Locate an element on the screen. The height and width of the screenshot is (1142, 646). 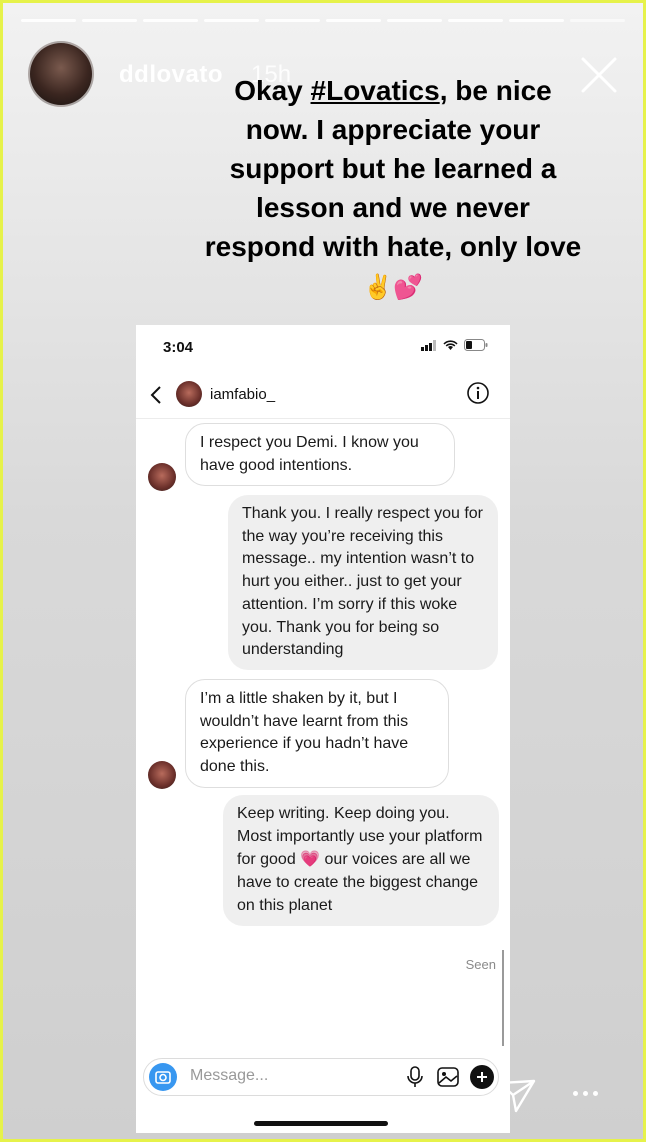
message-input is located at coordinates (290, 1076).